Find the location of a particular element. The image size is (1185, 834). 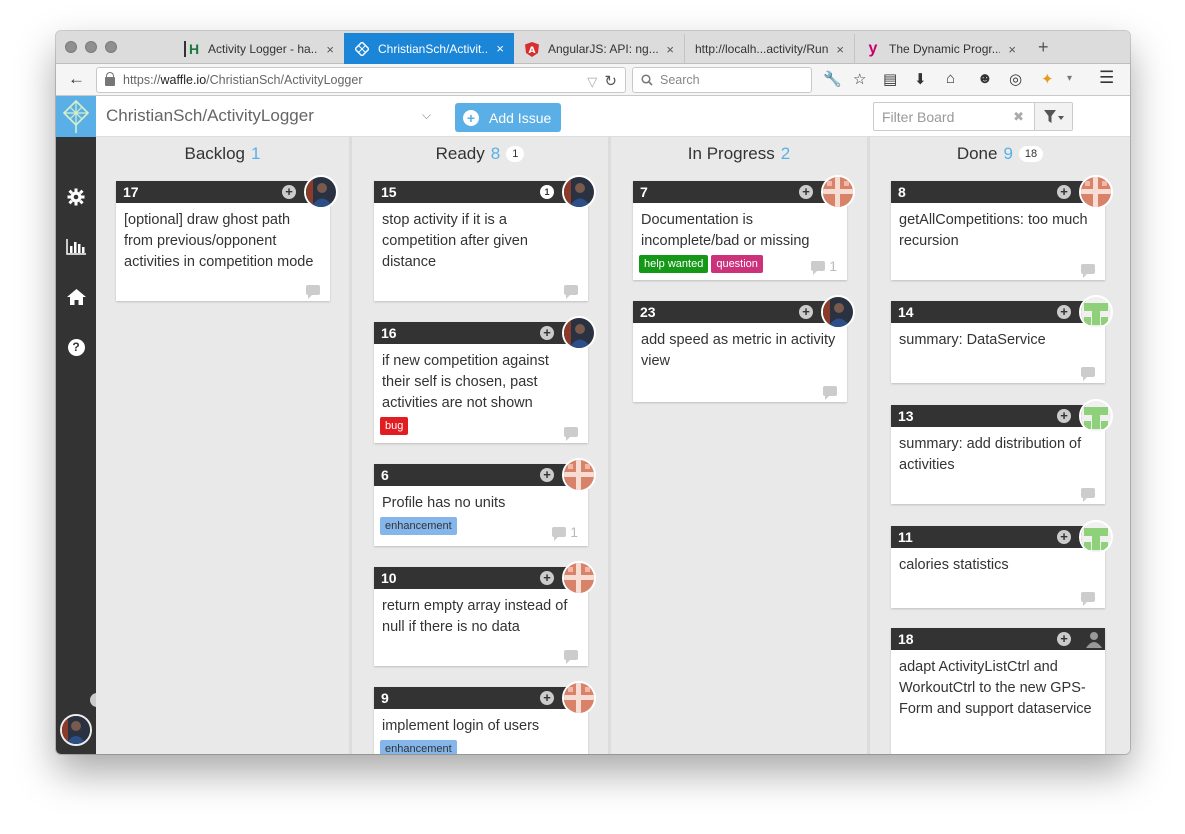

new-tab-button: + is located at coordinates (1043, 47).